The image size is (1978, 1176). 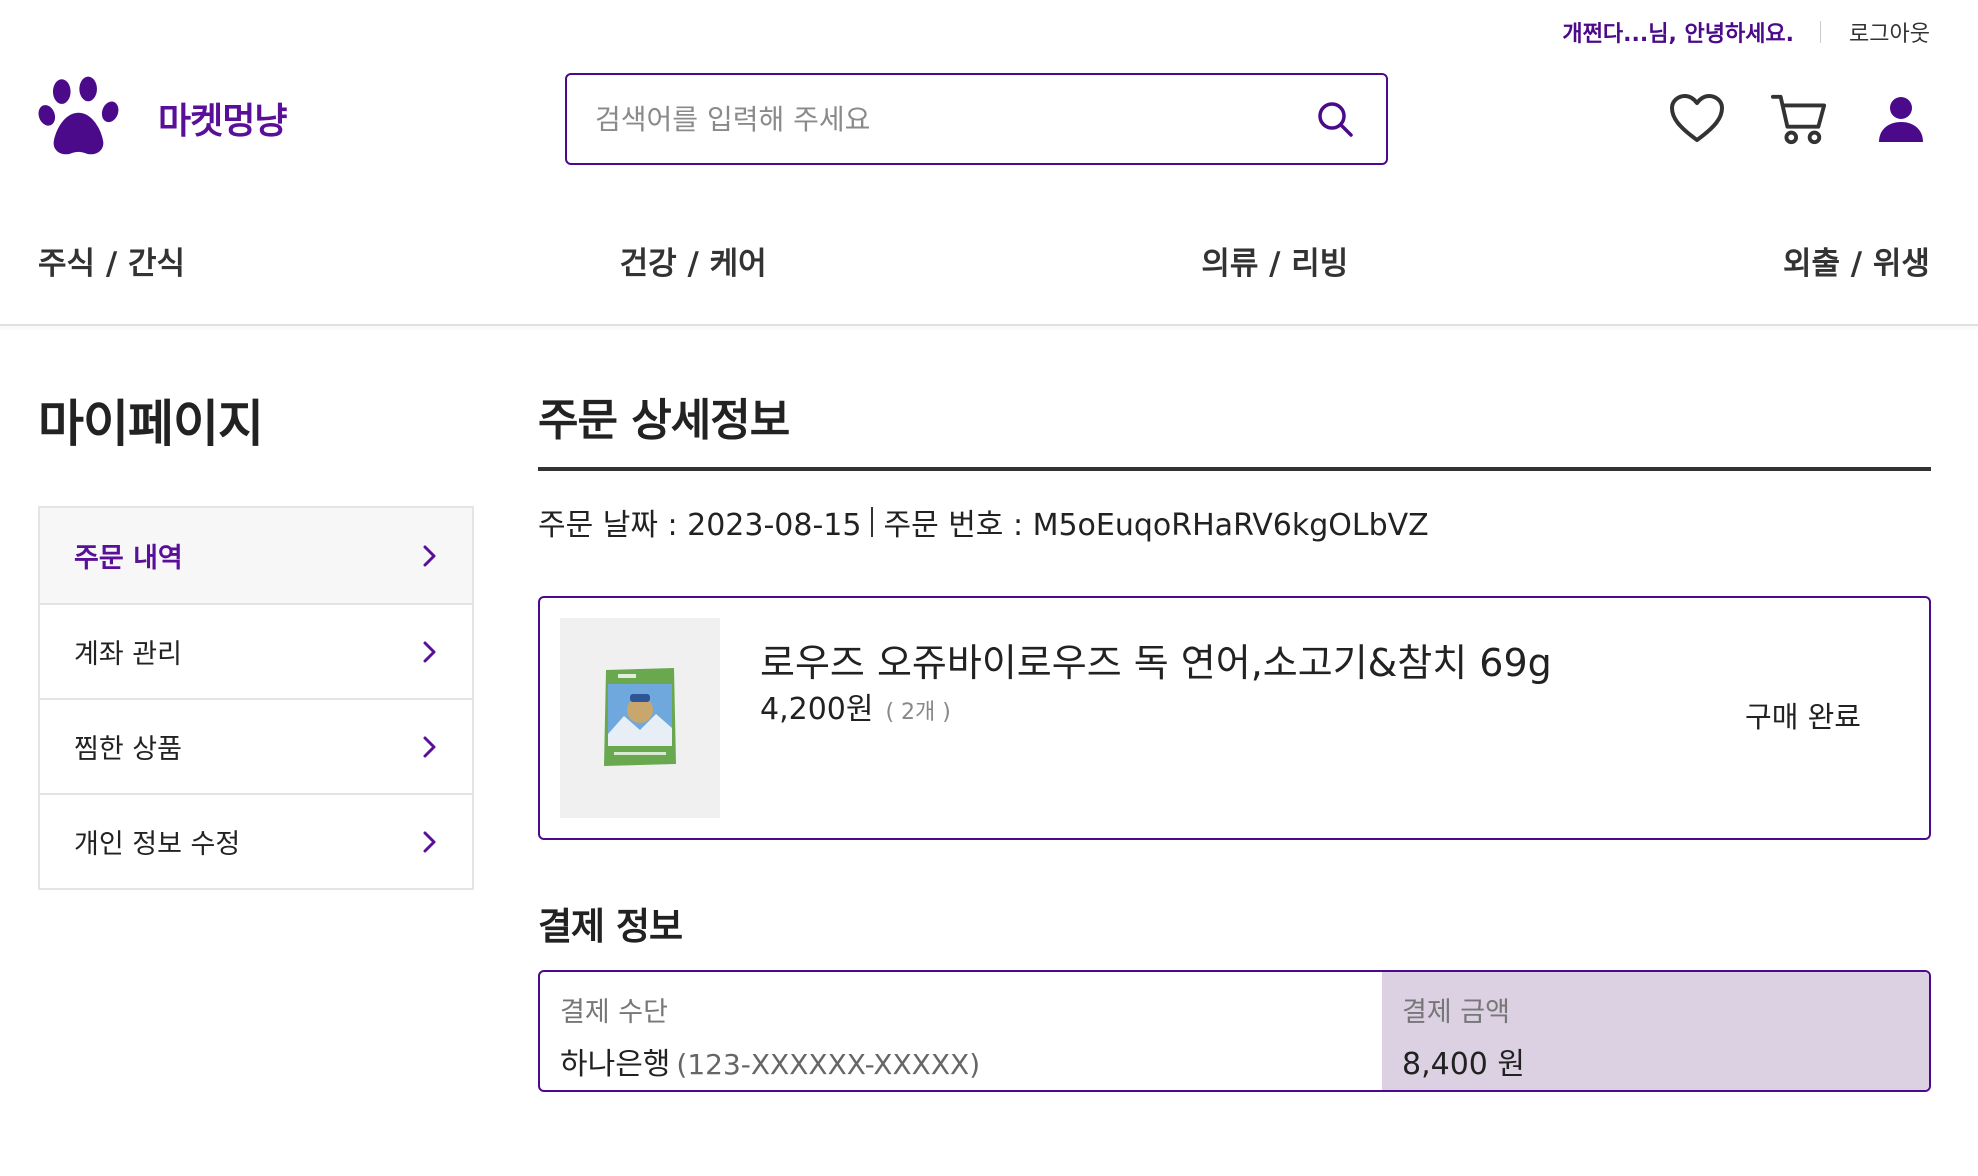 I want to click on brand-logo: 마켓멍냥, so click(x=162, y=118).